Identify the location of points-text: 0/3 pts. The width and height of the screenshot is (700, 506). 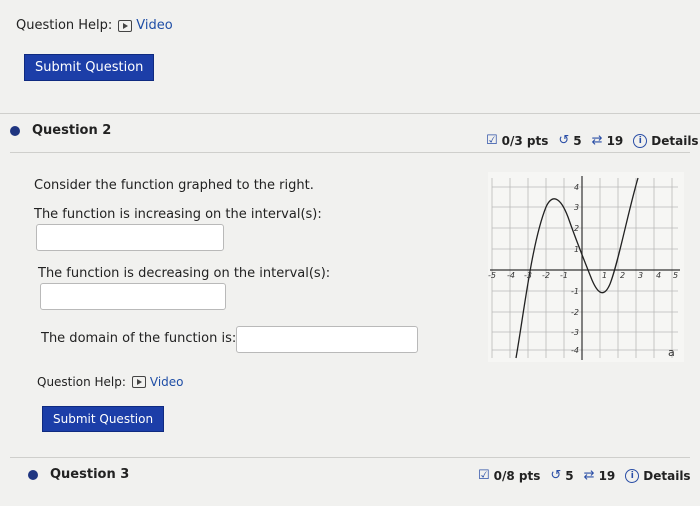
(525, 140).